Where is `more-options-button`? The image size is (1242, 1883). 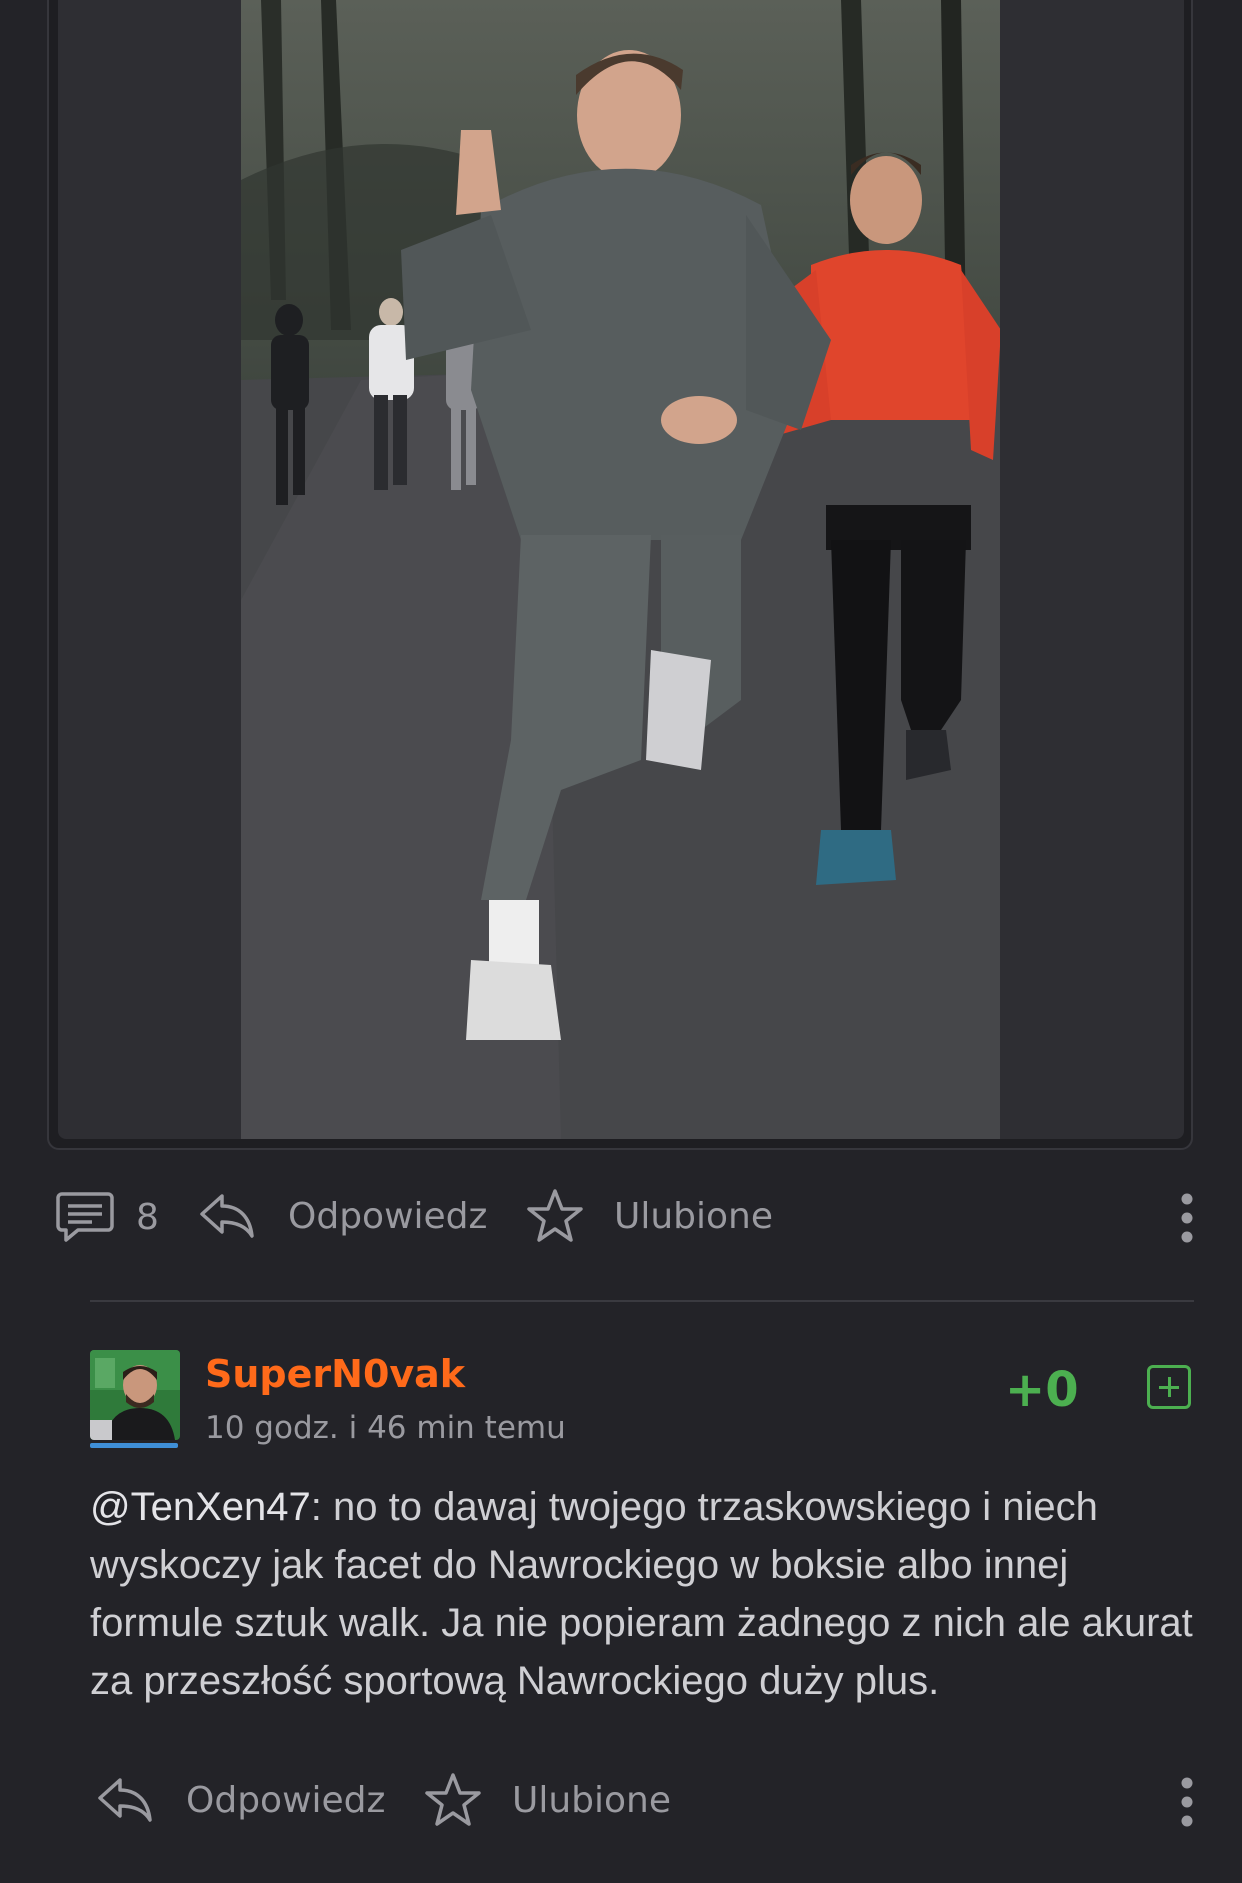
more-options-button is located at coordinates (1187, 1218).